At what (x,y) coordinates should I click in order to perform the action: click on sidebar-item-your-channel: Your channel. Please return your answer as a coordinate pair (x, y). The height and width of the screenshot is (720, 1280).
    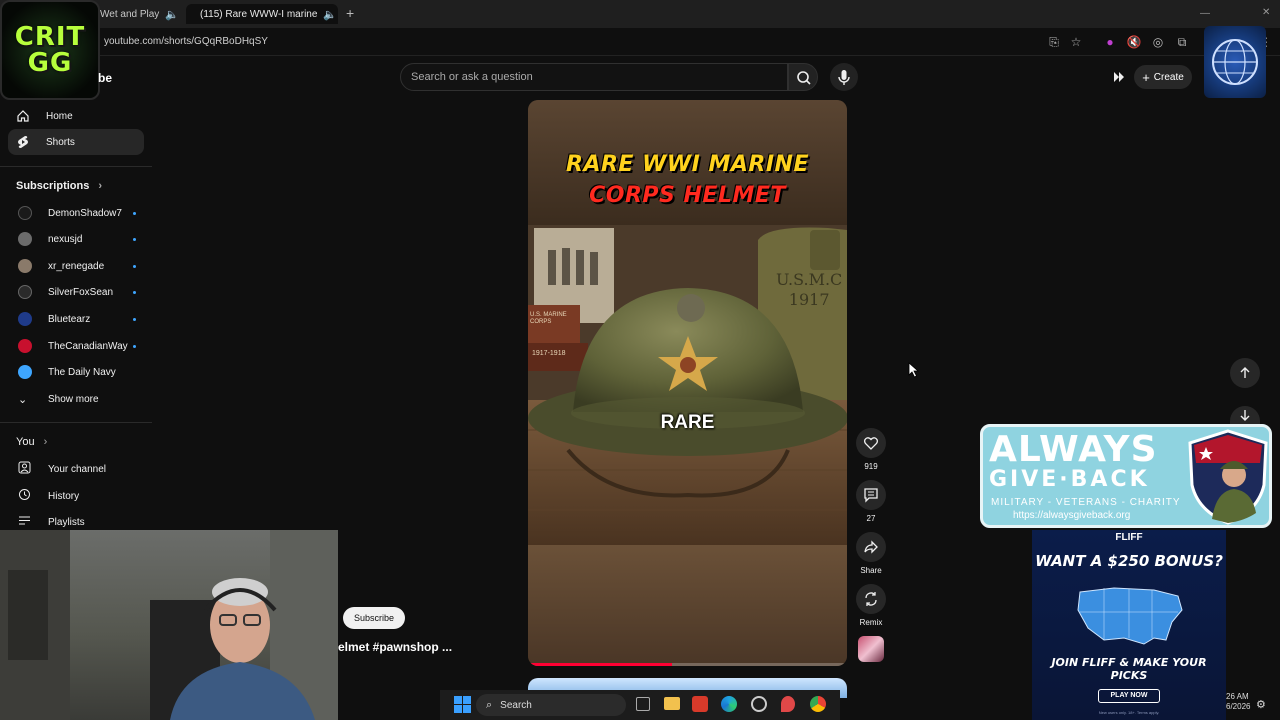
    Looking at the image, I should click on (77, 469).